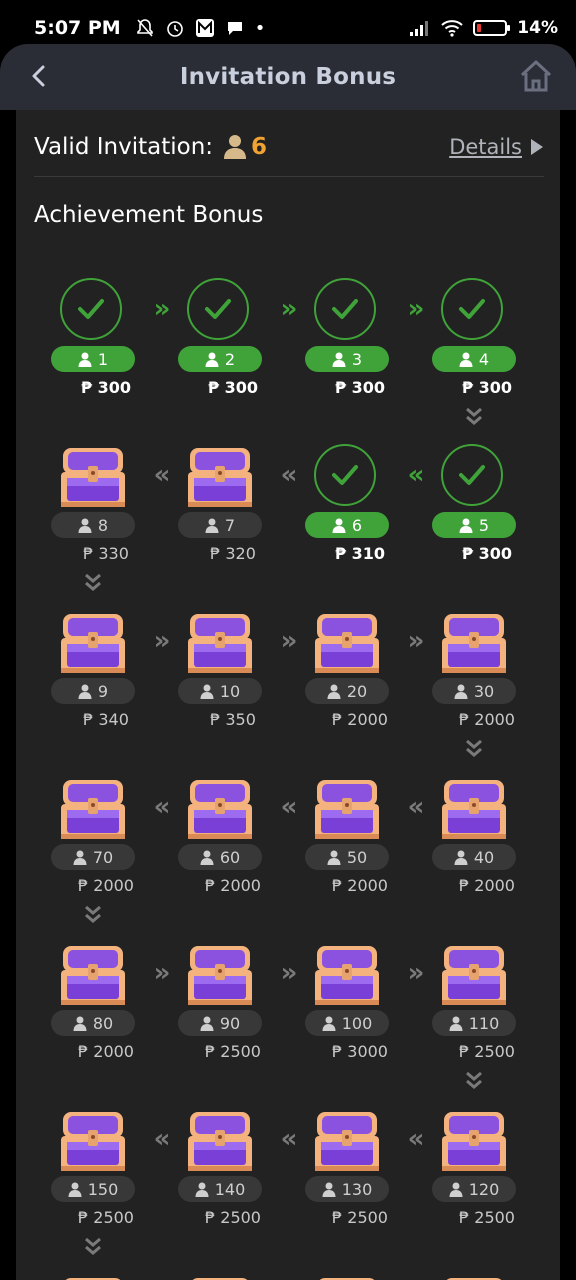 The width and height of the screenshot is (576, 1280). I want to click on invite-count: 10, so click(230, 691).